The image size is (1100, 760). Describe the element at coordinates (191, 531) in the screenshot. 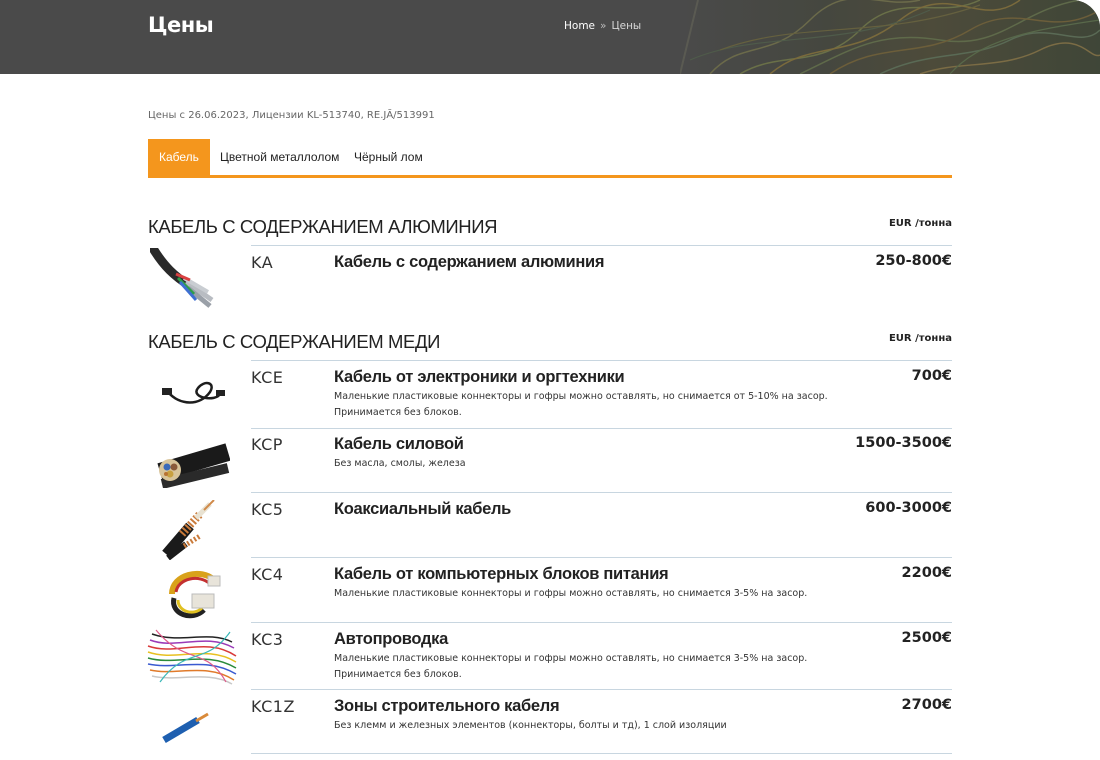

I see `coaxial-cable-image` at that location.